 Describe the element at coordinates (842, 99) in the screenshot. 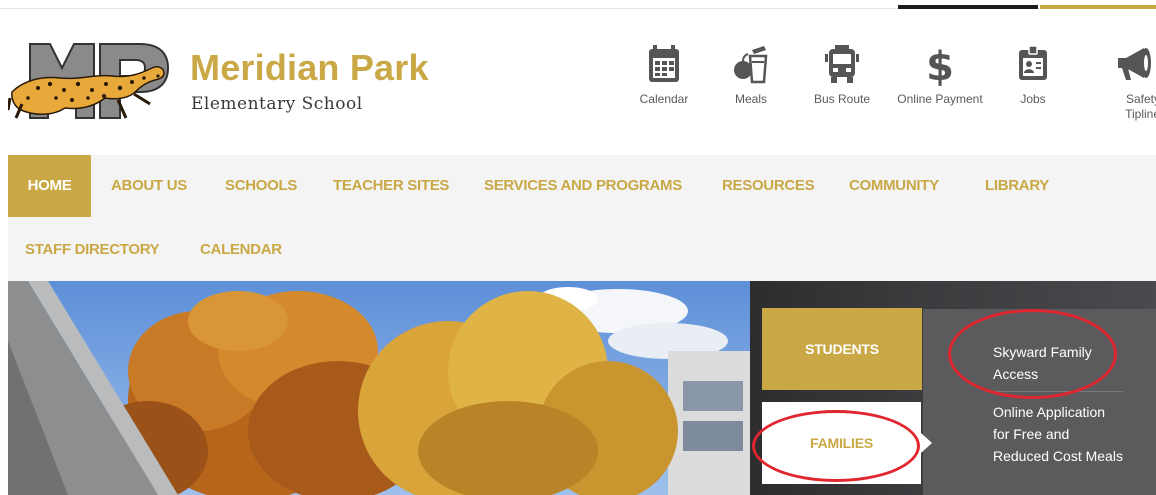

I see `quick-link-label: Bus Route` at that location.